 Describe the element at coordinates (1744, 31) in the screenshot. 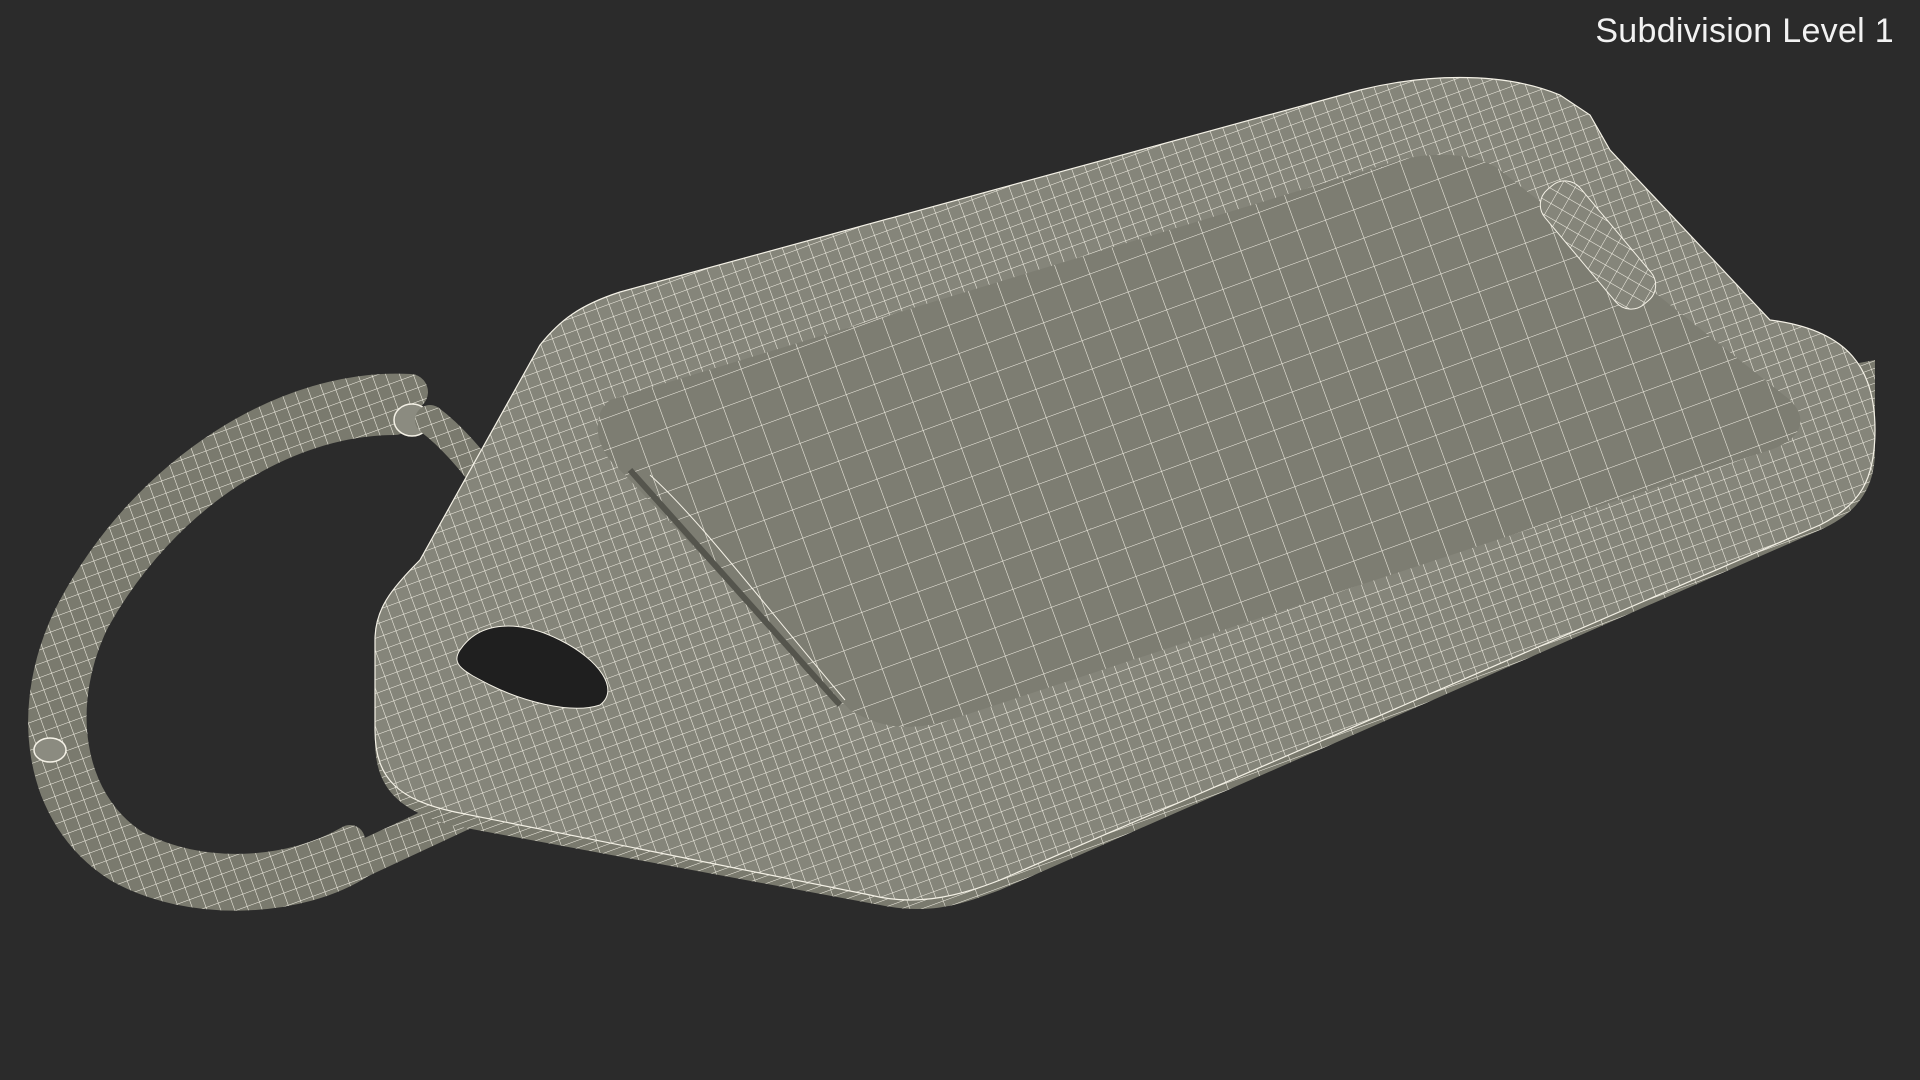

I see `subdivision-level-label: Subdivision Level 1` at that location.